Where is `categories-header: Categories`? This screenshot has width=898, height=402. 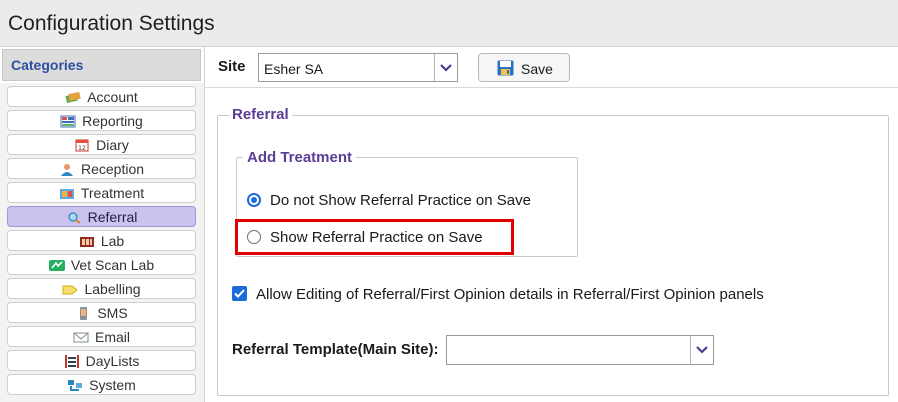 categories-header: Categories is located at coordinates (101, 65).